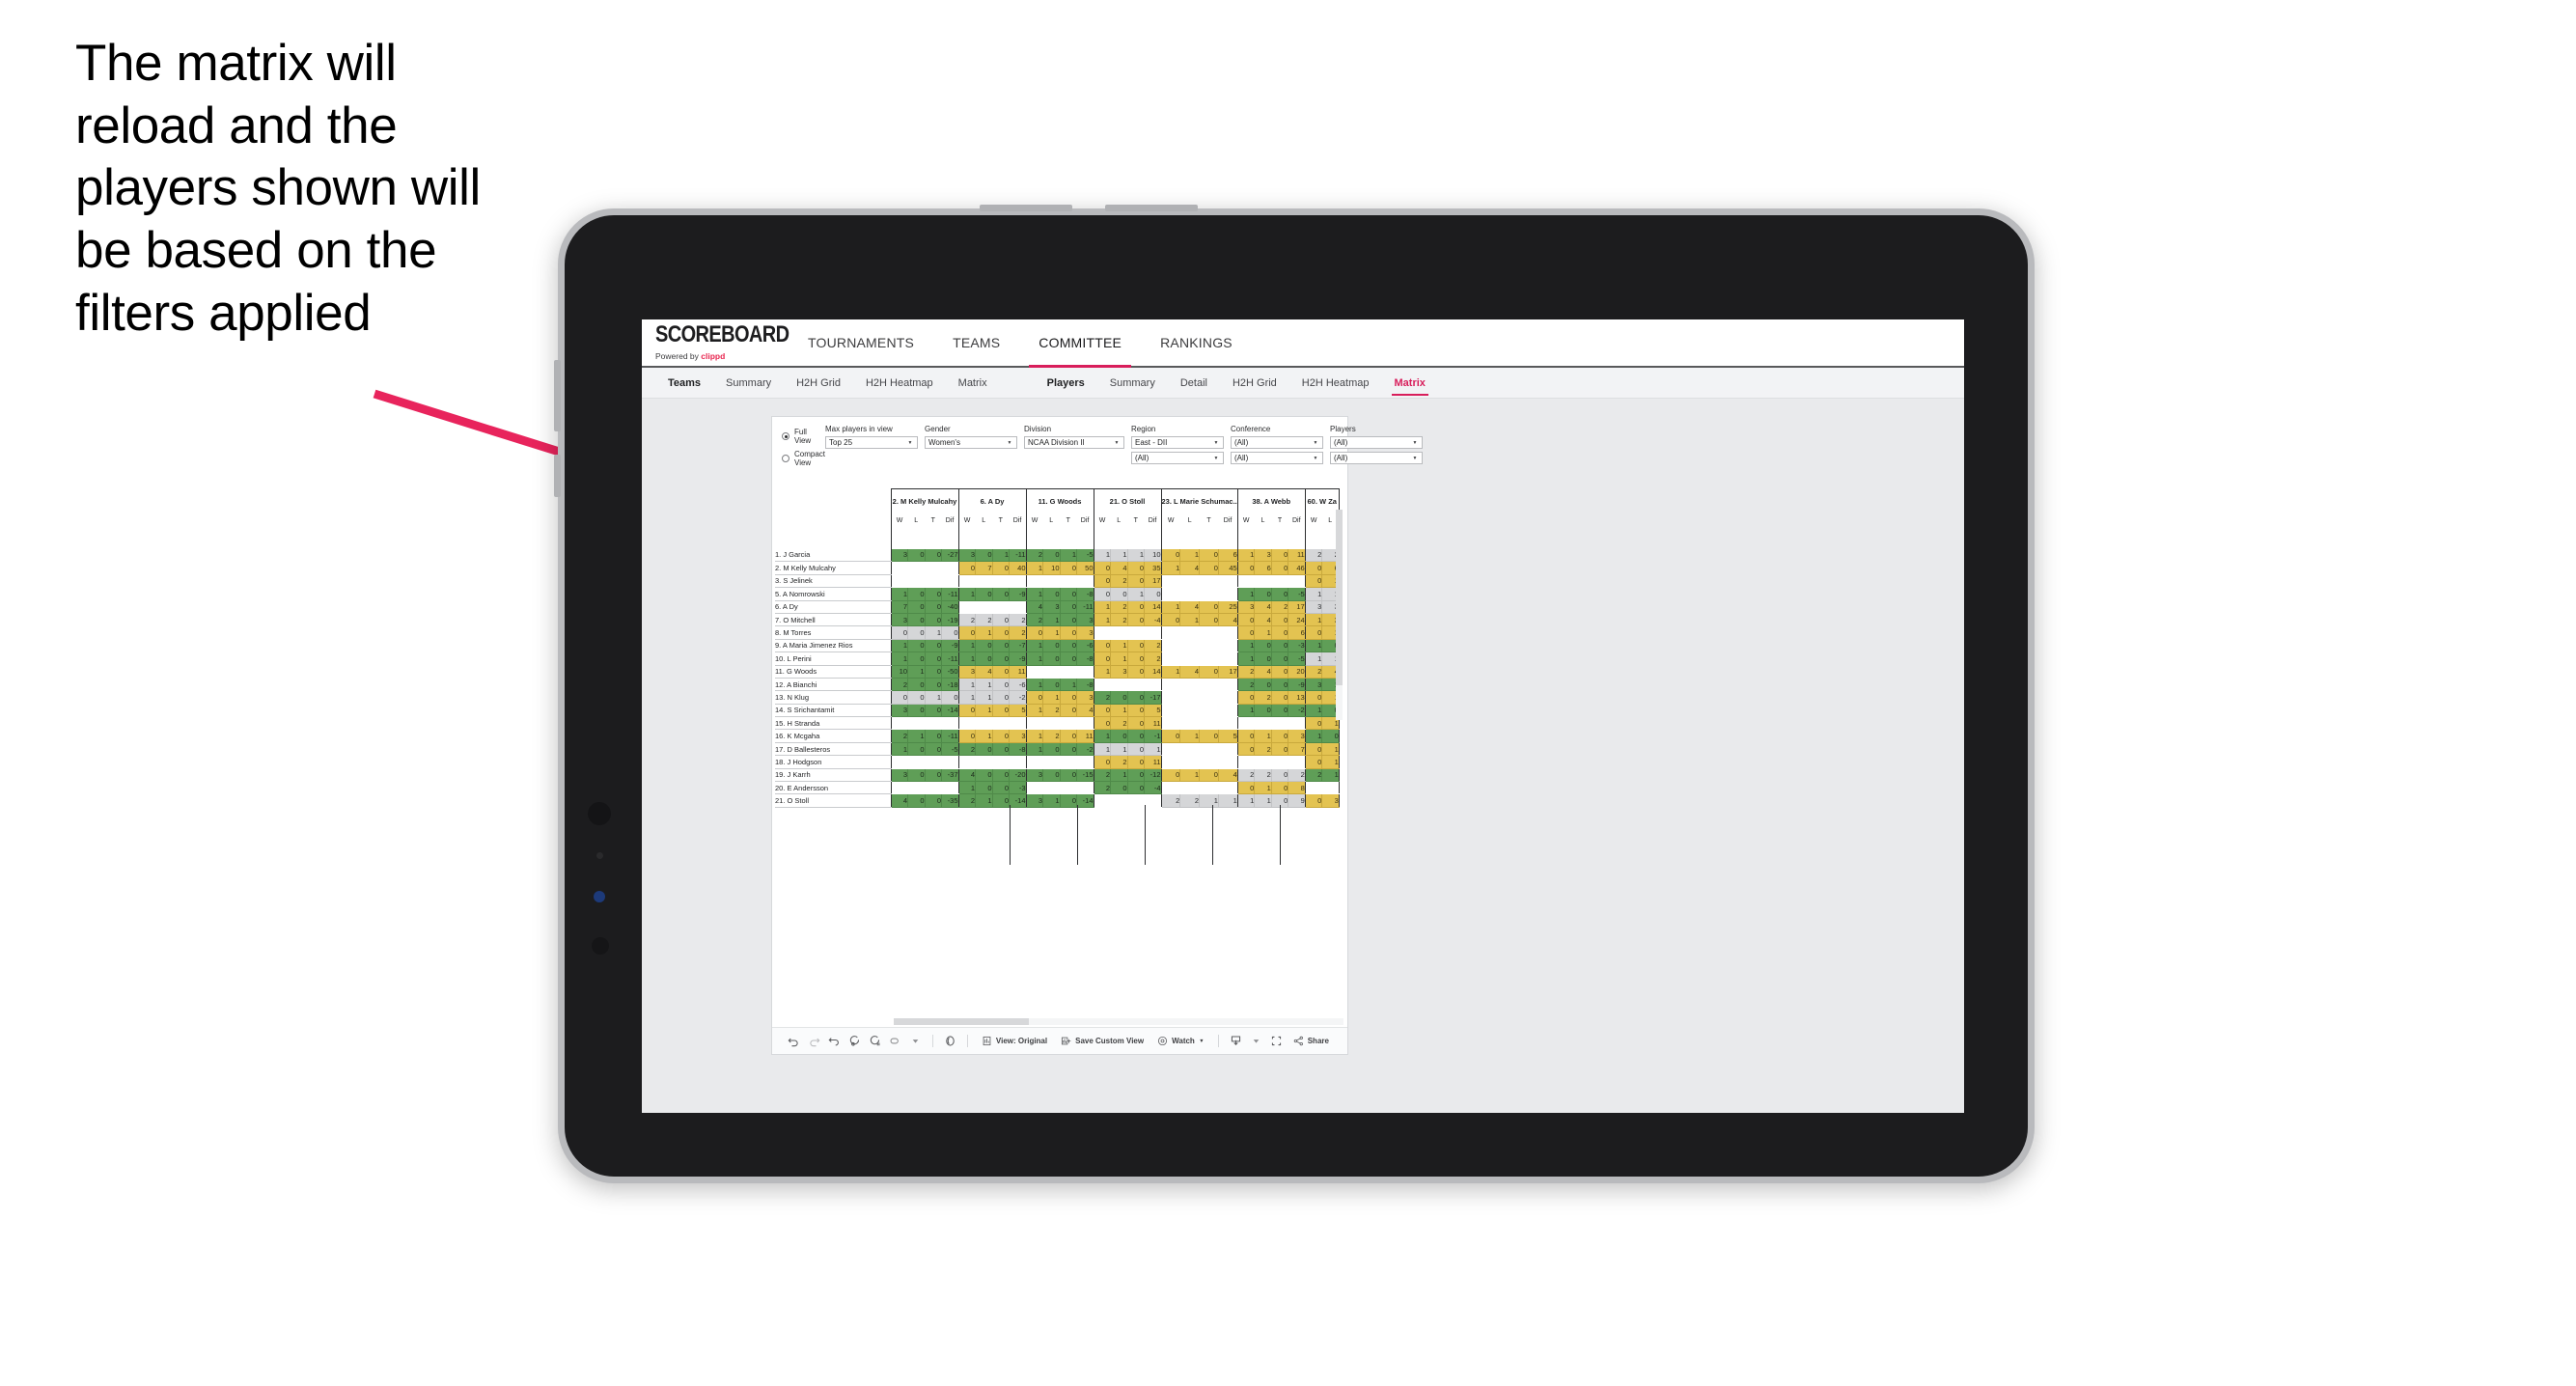 The width and height of the screenshot is (2576, 1386). What do you see at coordinates (861, 342) in the screenshot?
I see `nav-tournaments: TOURNAMENTS` at bounding box center [861, 342].